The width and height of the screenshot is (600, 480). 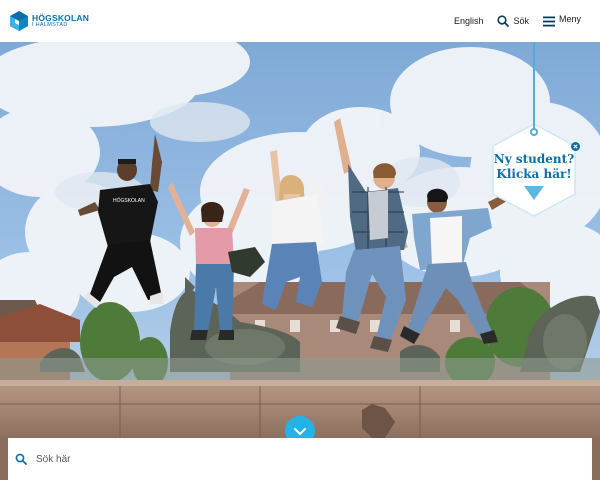 I want to click on logo-mark-icon, so click(x=19, y=21).